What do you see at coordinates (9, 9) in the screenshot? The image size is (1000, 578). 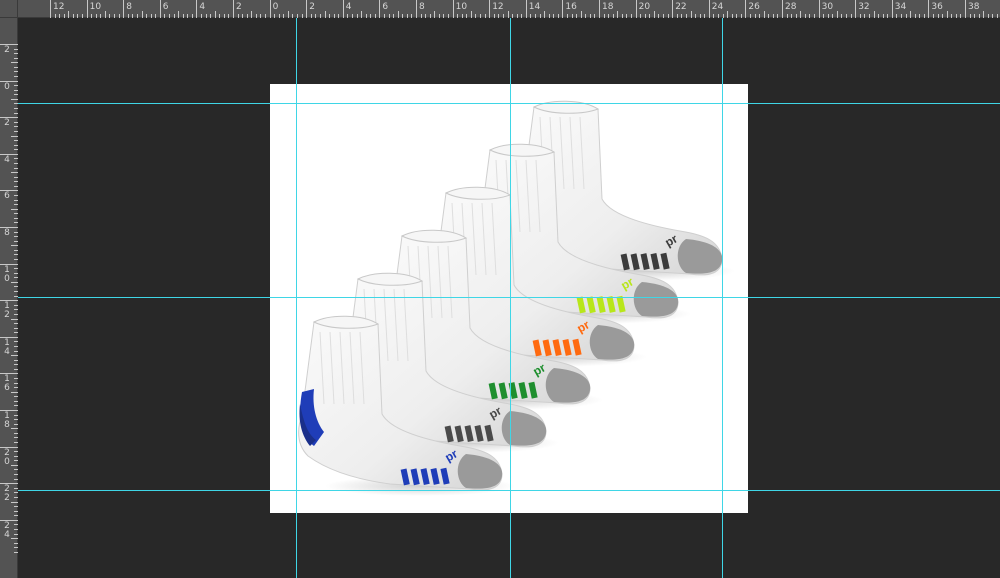 I see `ruler-corner` at bounding box center [9, 9].